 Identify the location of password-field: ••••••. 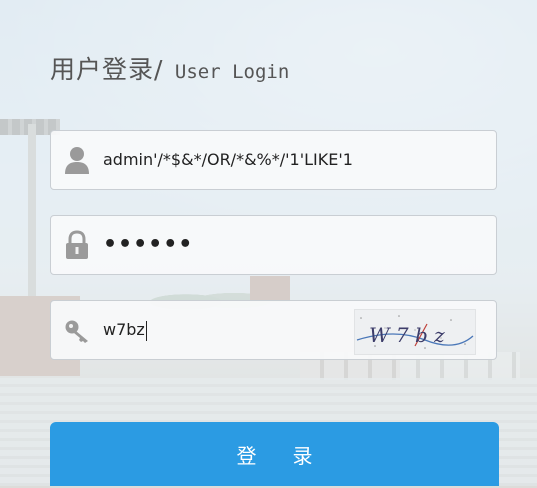
(273, 245).